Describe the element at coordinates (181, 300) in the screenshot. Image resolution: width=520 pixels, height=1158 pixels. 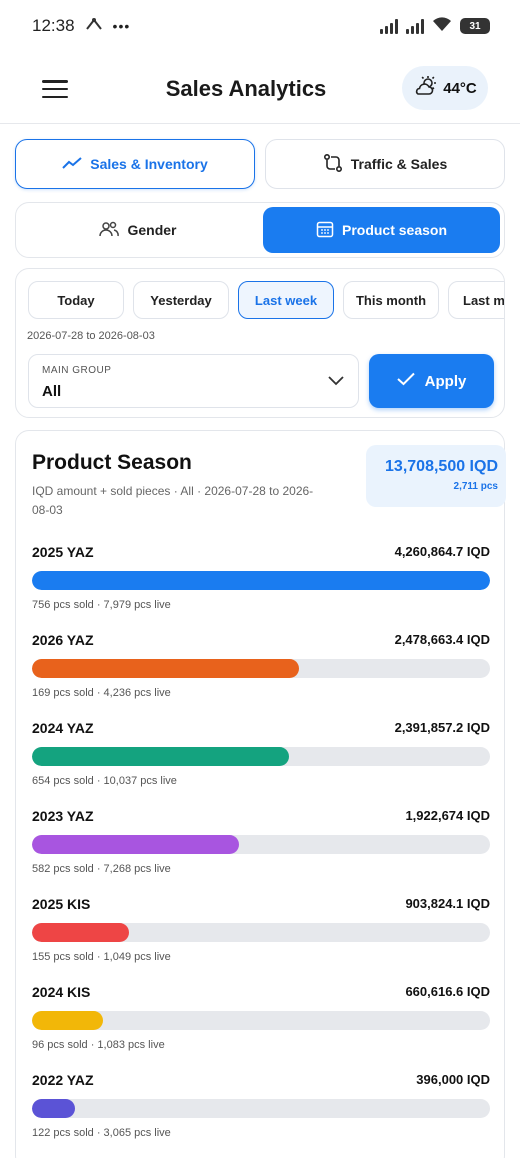
I see `period-chip-yesterday: Yesterday` at that location.